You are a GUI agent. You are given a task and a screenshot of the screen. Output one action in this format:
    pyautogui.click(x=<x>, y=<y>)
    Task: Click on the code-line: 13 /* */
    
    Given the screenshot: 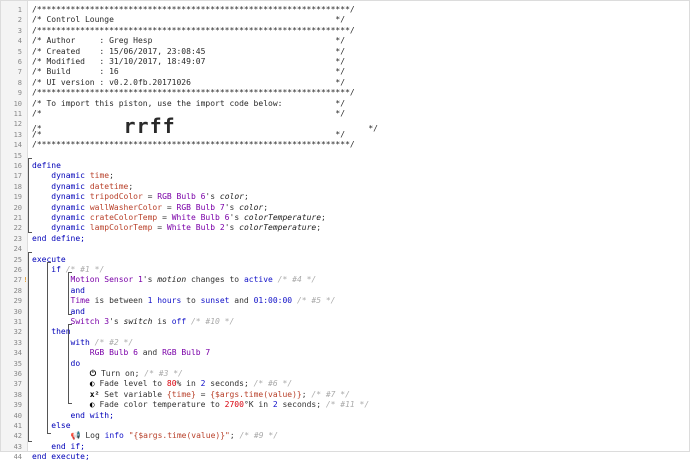 What is the action you would take?
    pyautogui.click(x=345, y=135)
    